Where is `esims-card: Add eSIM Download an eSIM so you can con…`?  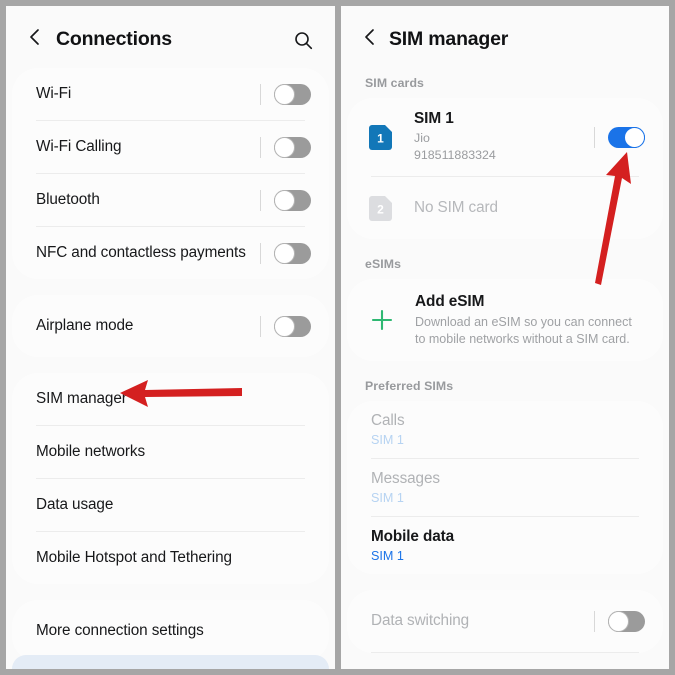 esims-card: Add eSIM Download an eSIM so you can con… is located at coordinates (505, 320).